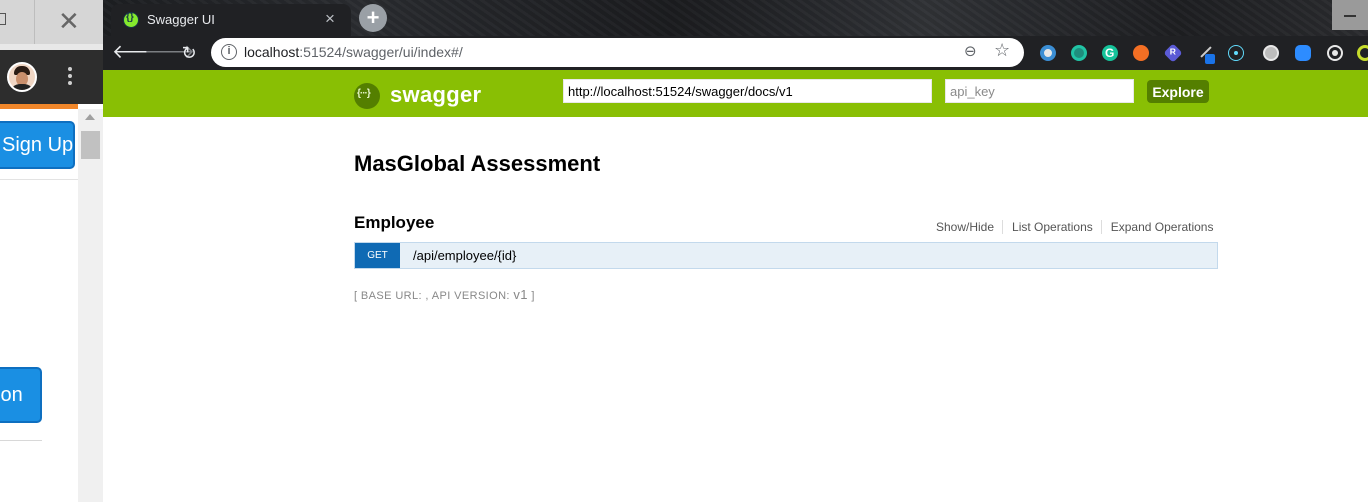 The image size is (1368, 502). Describe the element at coordinates (21, 395) in the screenshot. I see `partial-button: ion` at that location.